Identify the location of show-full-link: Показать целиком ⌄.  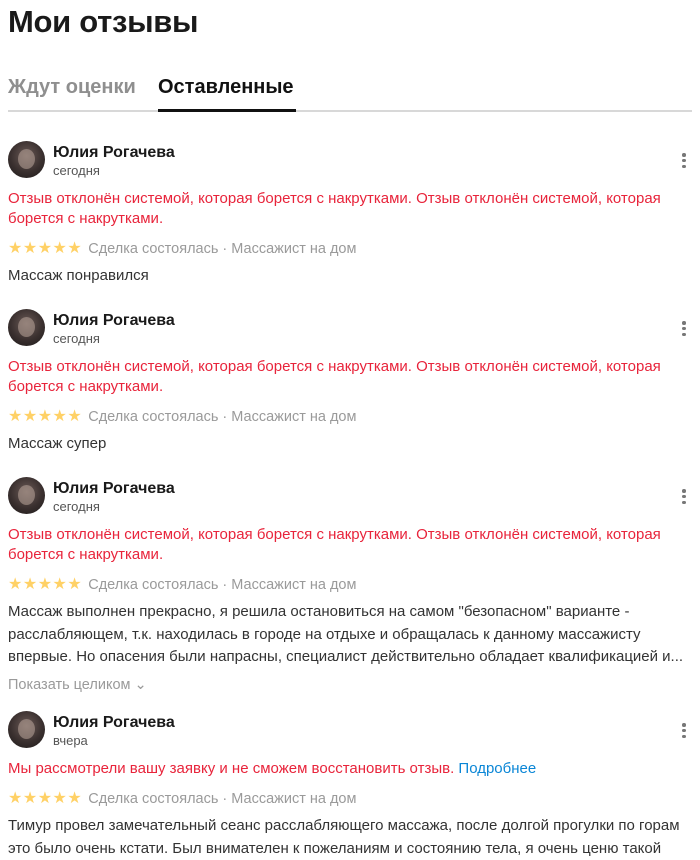
(350, 685).